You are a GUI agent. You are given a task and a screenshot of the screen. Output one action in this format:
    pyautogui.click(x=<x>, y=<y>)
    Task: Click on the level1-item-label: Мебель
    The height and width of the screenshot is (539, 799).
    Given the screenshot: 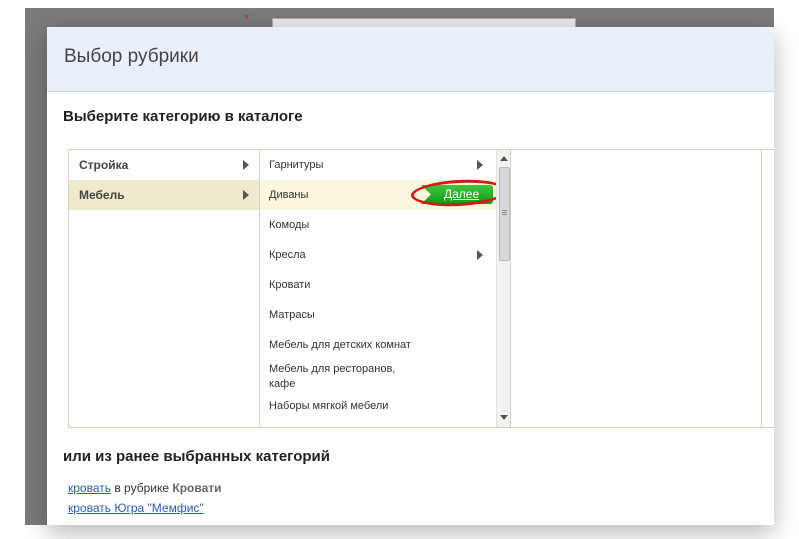 What is the action you would take?
    pyautogui.click(x=102, y=195)
    